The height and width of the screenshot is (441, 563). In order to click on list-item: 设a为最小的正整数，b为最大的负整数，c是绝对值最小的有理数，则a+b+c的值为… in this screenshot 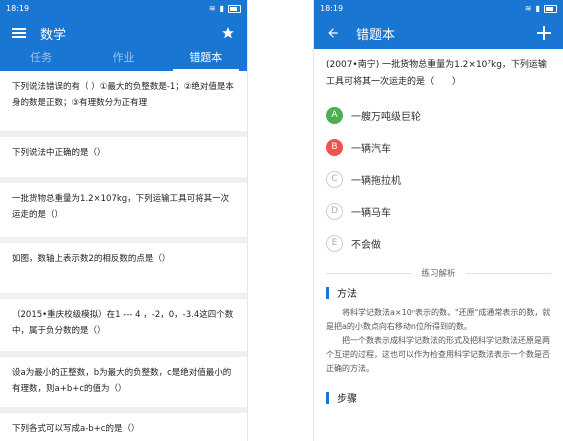, I will do `click(123, 382)`.